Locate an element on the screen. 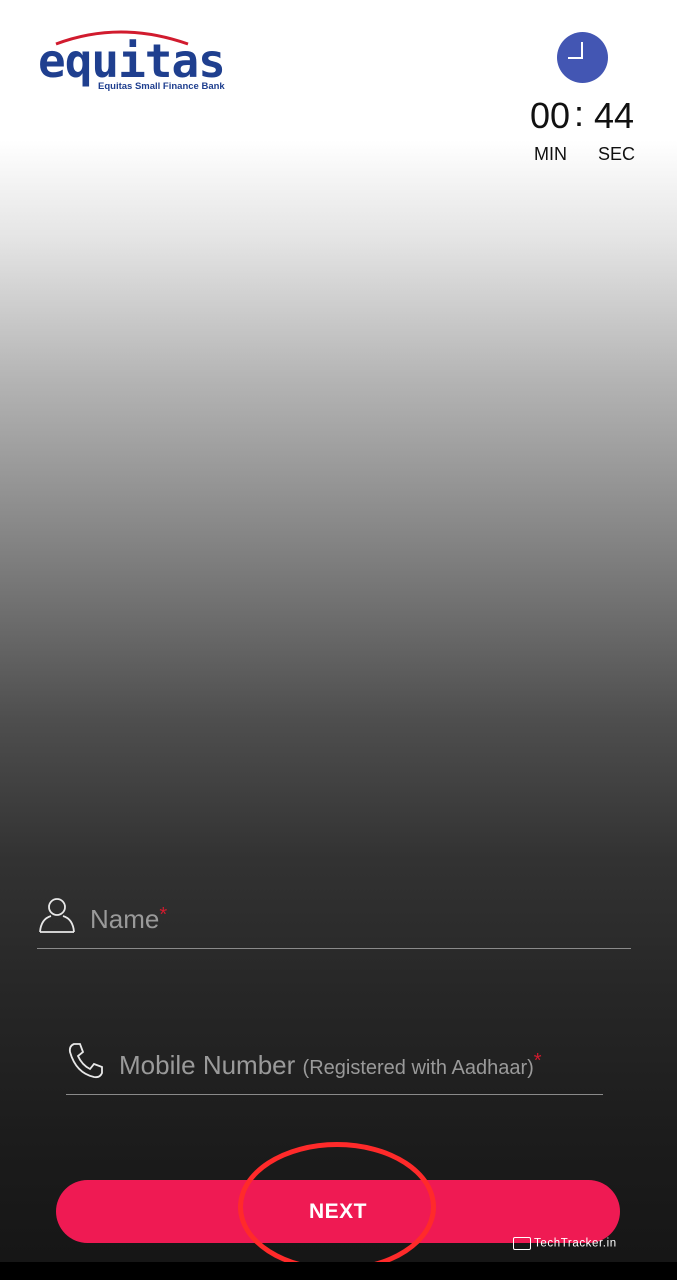 The width and height of the screenshot is (677, 1280). person-icon is located at coordinates (57, 914).